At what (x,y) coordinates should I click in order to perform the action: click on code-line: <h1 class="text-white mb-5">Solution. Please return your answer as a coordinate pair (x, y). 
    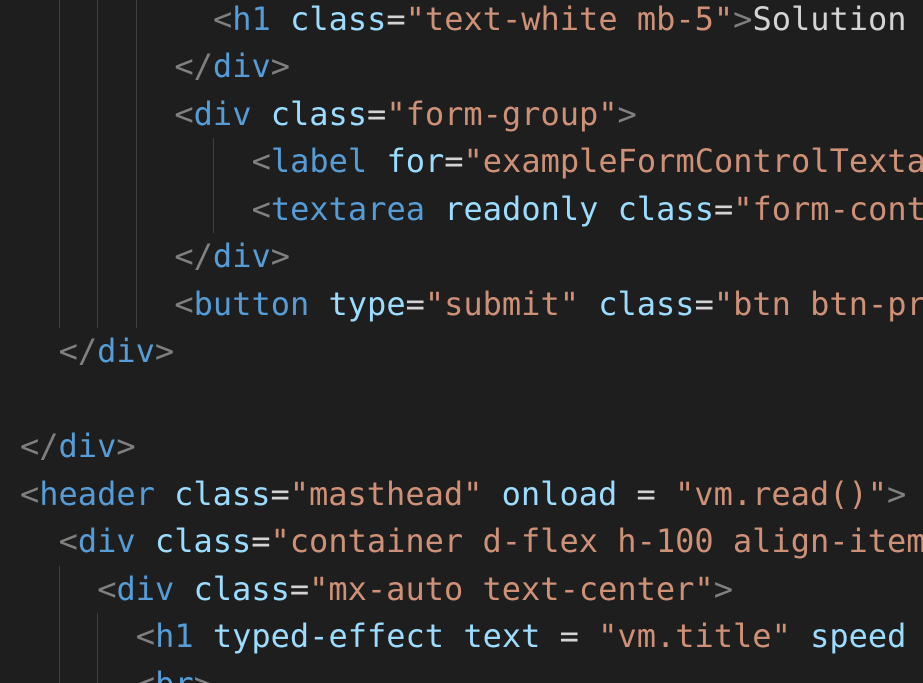
    Looking at the image, I should click on (560, 21).